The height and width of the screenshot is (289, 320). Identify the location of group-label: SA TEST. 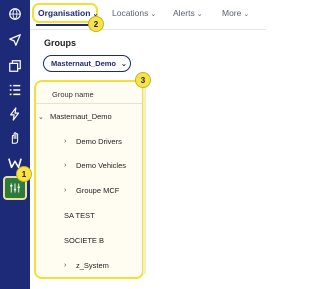
(79, 215).